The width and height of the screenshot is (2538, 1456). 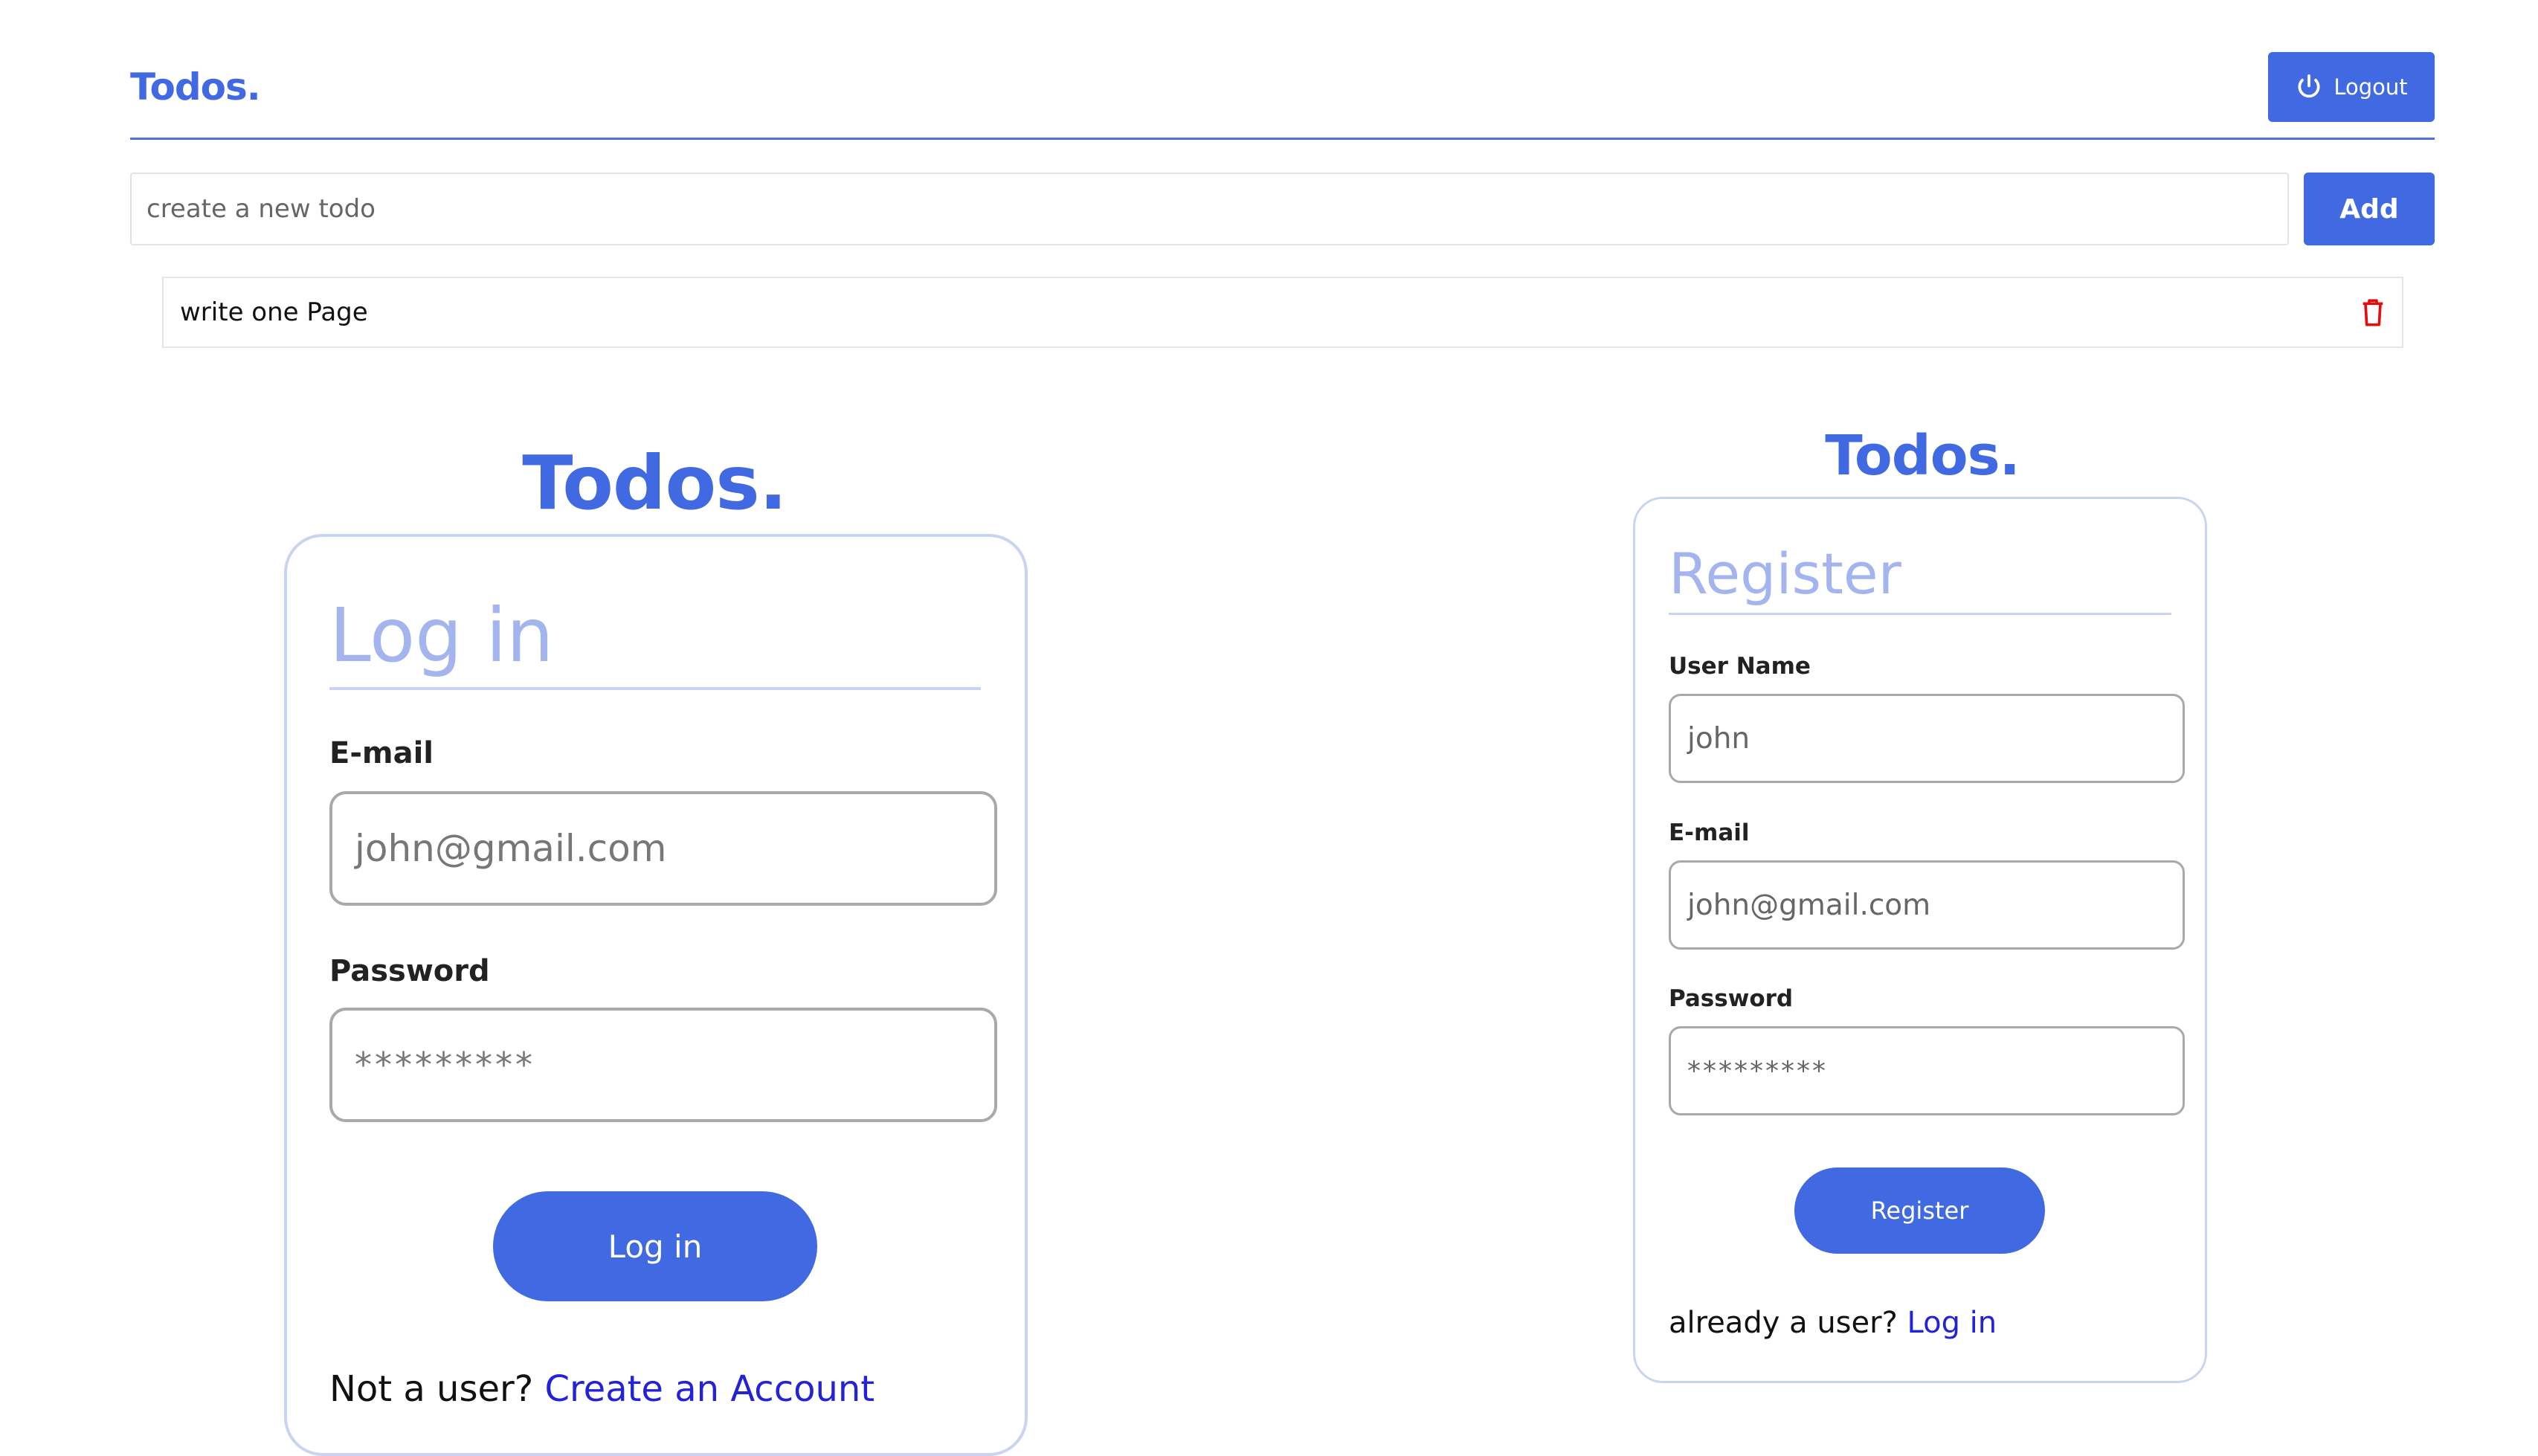 What do you see at coordinates (1927, 1070) in the screenshot?
I see `register-password-field: *********` at bounding box center [1927, 1070].